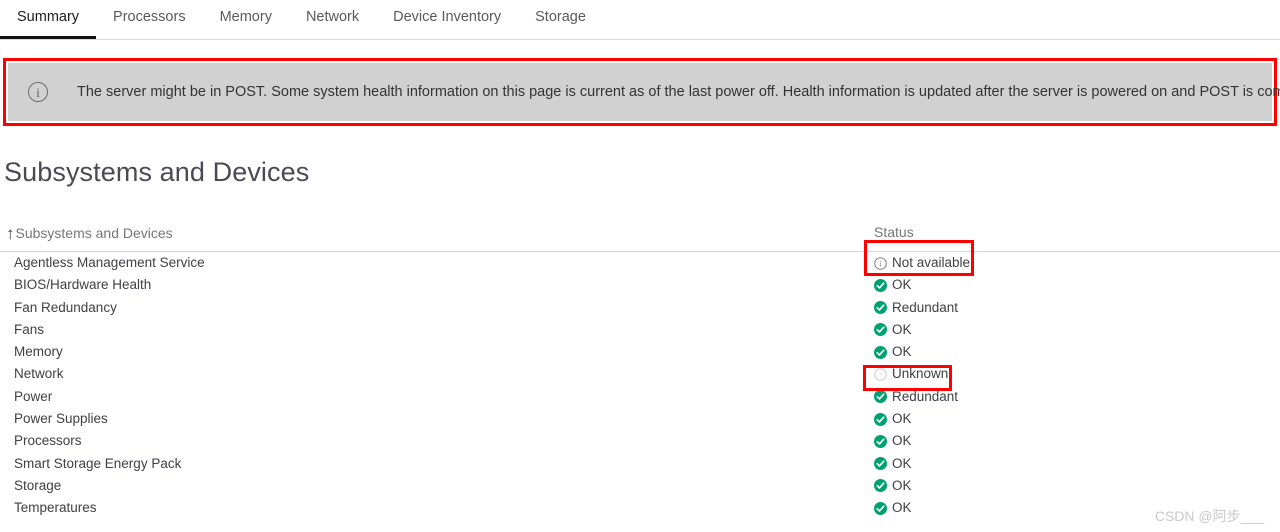 This screenshot has width=1280, height=532. Describe the element at coordinates (98, 463) in the screenshot. I see `subsystem-name: Smart Storage Energy Pack` at that location.